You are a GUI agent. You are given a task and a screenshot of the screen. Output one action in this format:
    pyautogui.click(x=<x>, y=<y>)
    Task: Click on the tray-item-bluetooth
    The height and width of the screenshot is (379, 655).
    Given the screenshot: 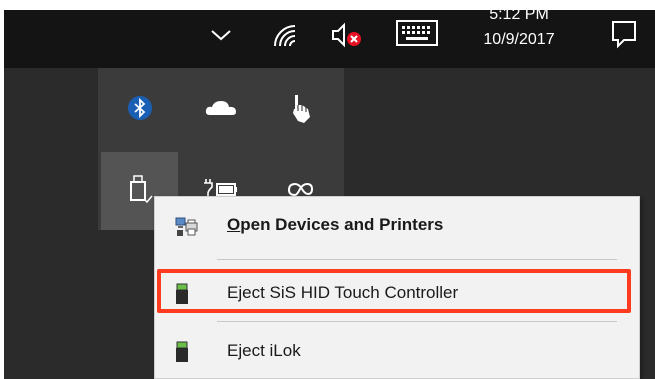 What is the action you would take?
    pyautogui.click(x=139, y=110)
    